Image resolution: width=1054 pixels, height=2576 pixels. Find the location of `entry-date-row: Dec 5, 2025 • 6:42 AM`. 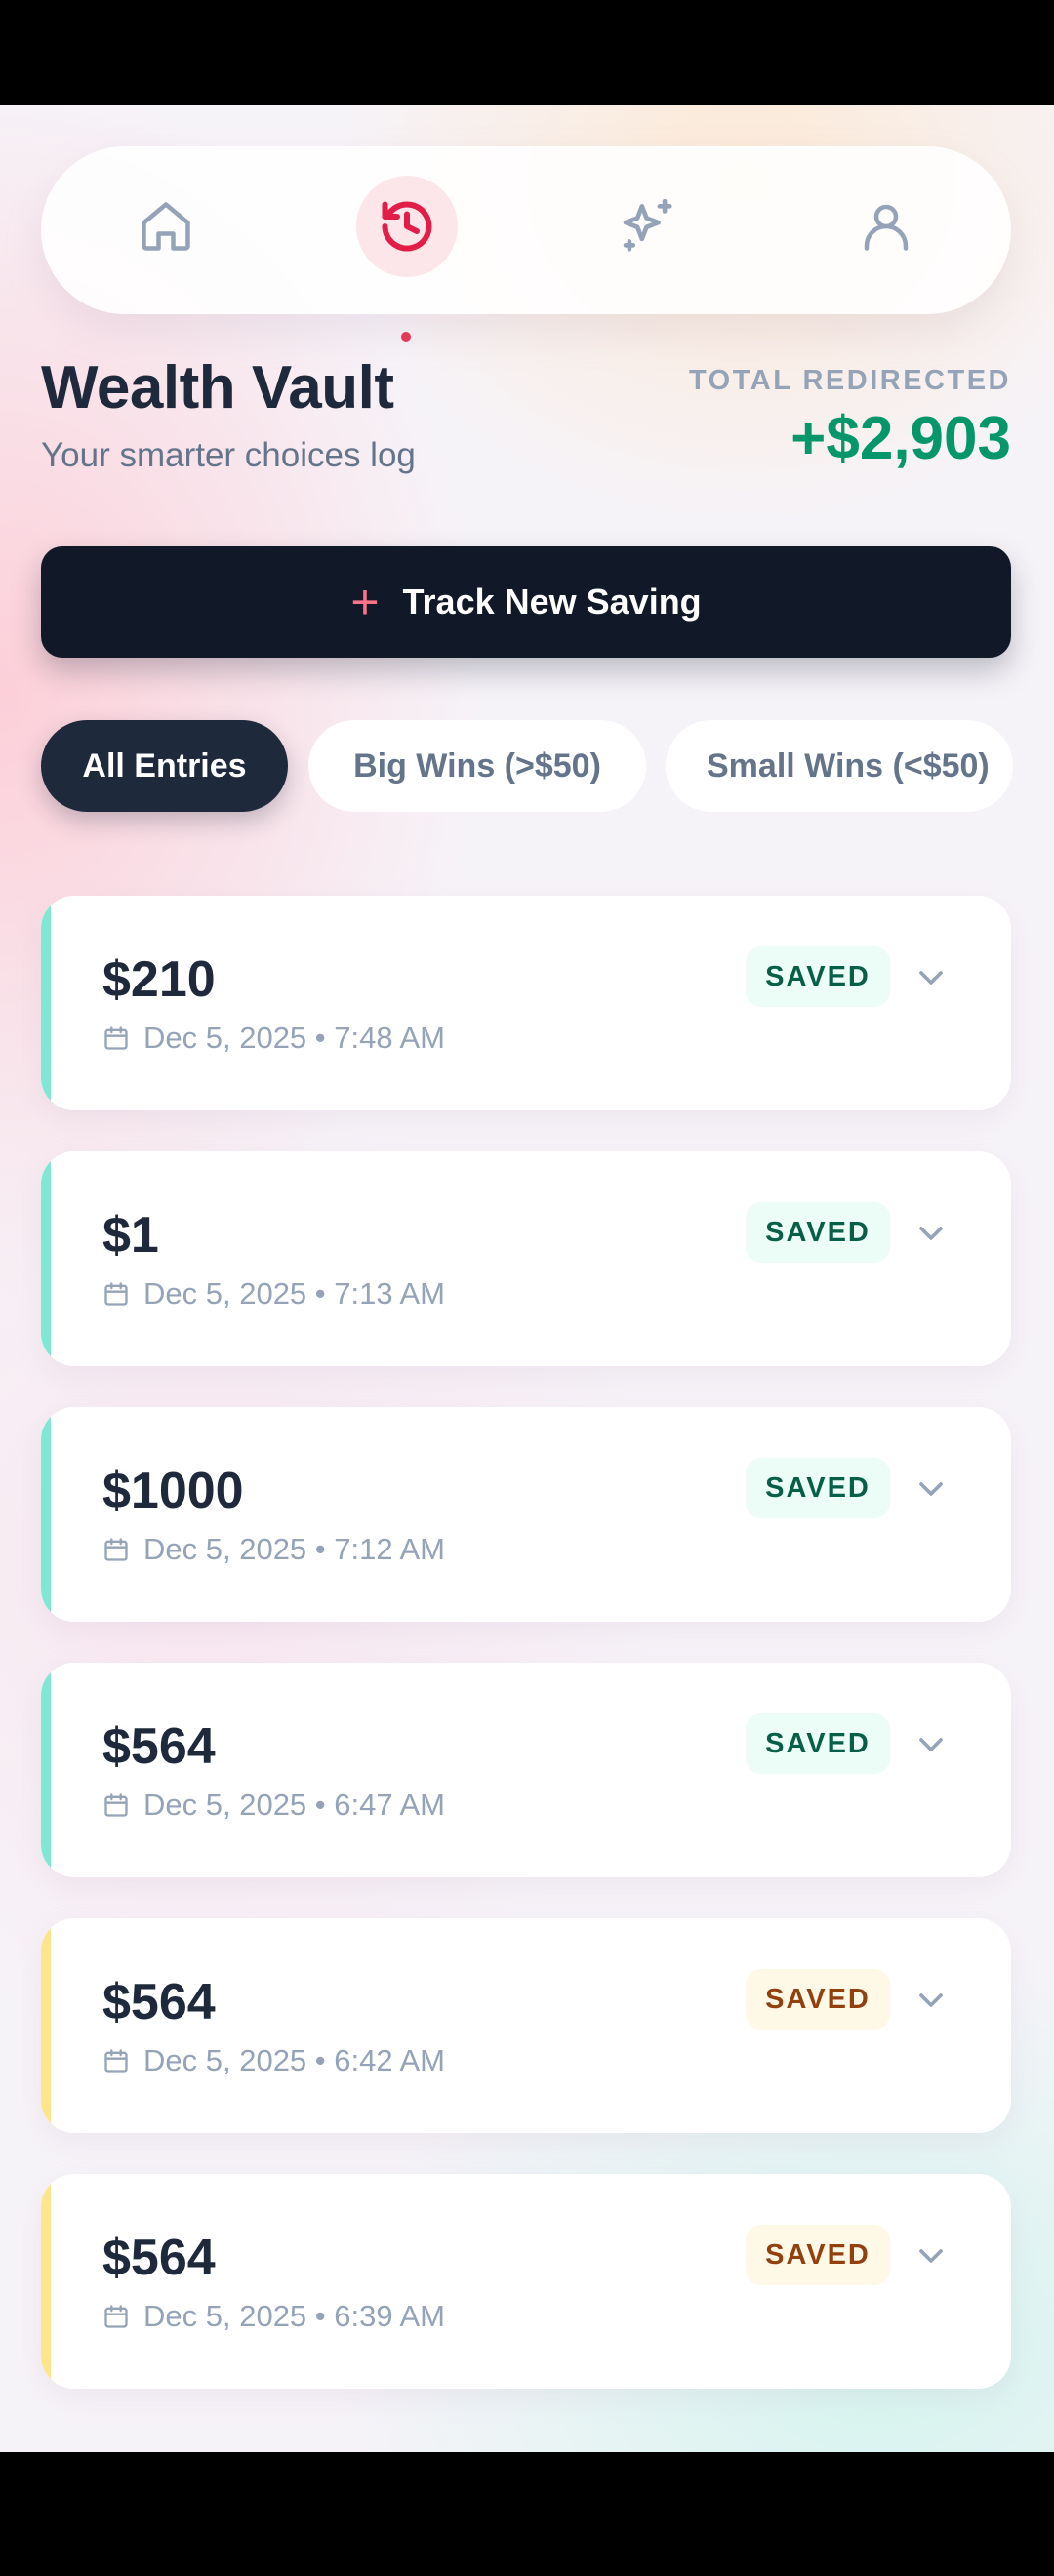

entry-date-row: Dec 5, 2025 • 6:42 AM is located at coordinates (273, 2060).